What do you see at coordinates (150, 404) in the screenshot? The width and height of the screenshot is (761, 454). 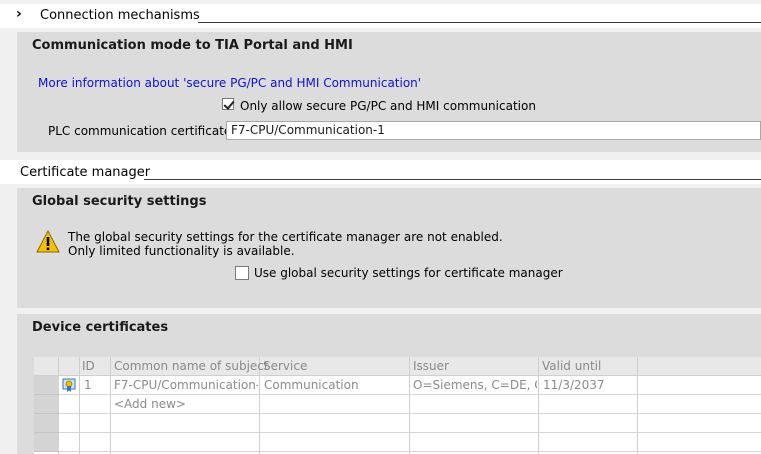 I see `add-new-cell: <Add new>` at bounding box center [150, 404].